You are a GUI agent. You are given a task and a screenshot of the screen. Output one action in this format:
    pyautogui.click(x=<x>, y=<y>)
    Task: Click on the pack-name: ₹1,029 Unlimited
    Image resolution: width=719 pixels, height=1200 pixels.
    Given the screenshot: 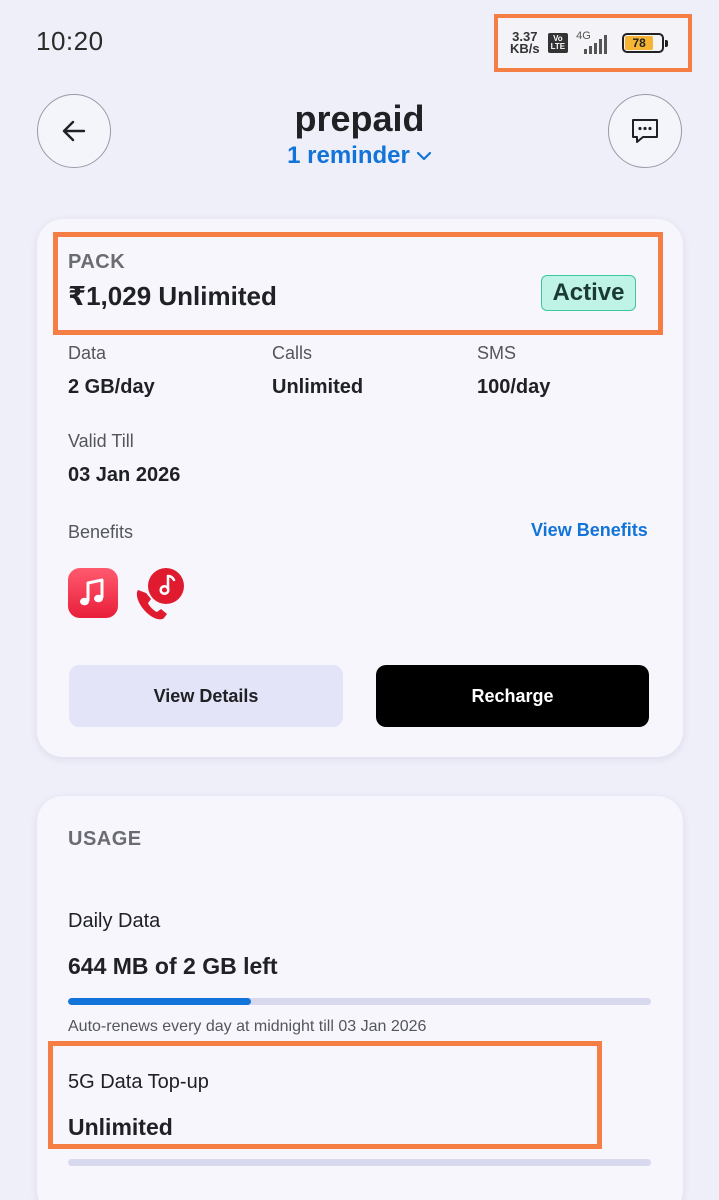 What is the action you would take?
    pyautogui.click(x=172, y=296)
    